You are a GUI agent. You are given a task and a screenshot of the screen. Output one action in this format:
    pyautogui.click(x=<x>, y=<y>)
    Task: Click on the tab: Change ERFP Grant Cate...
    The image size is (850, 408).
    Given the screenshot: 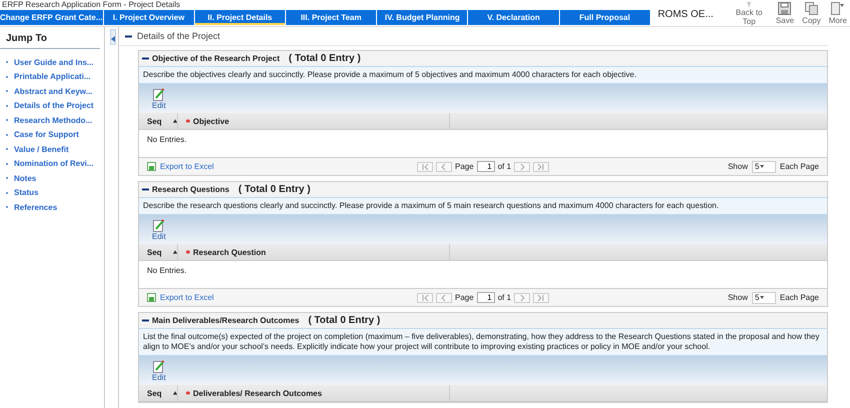 What is the action you would take?
    pyautogui.click(x=51, y=17)
    